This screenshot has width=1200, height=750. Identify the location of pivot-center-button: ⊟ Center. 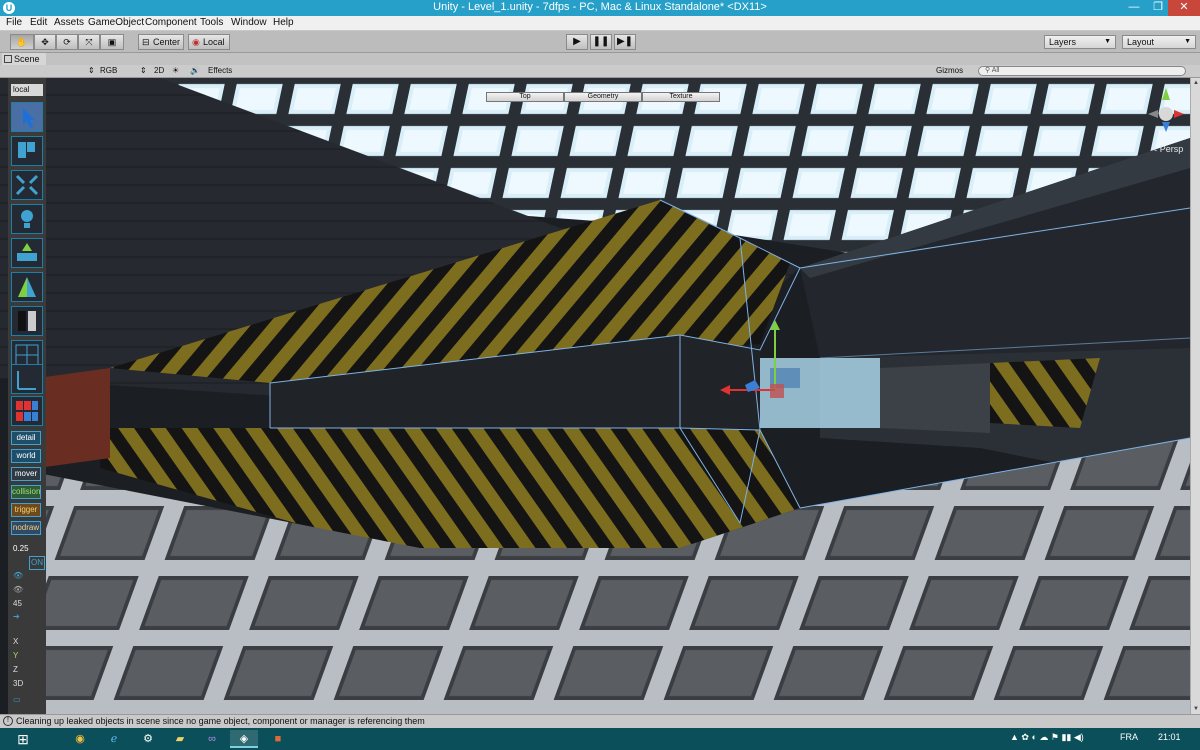
(161, 42).